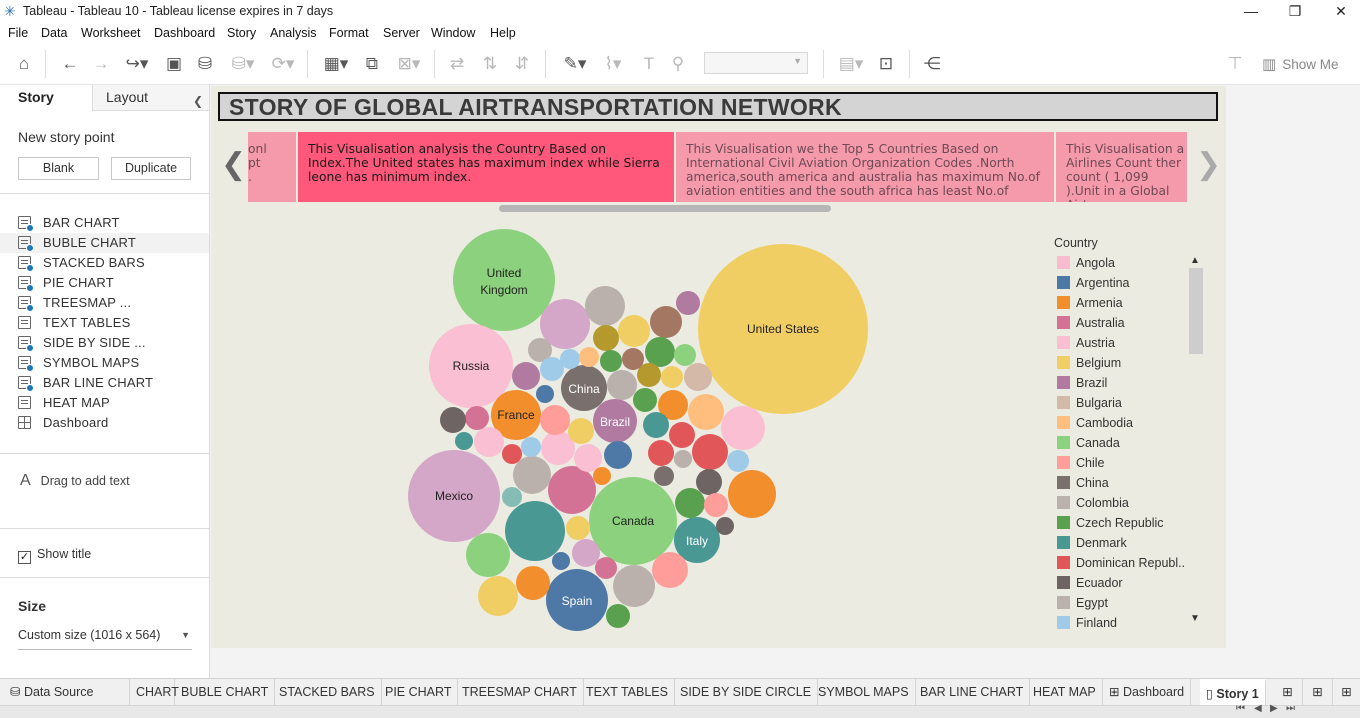  I want to click on highlight-icon: ✎▾, so click(575, 64).